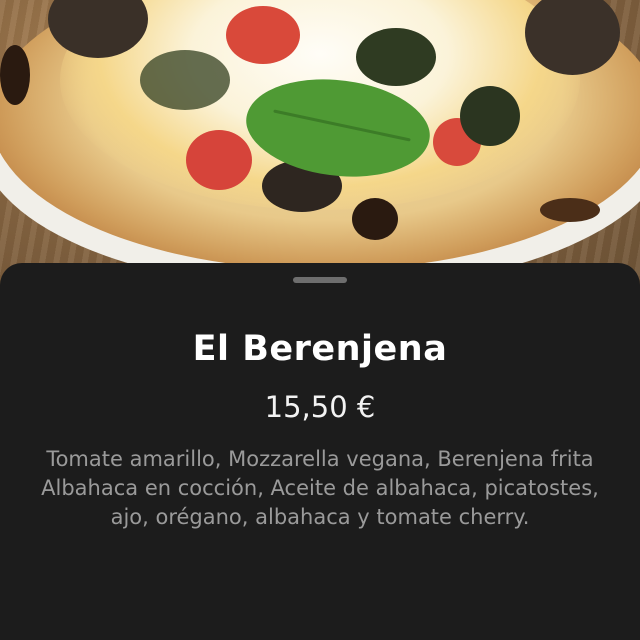  I want to click on drag-handle, so click(320, 280).